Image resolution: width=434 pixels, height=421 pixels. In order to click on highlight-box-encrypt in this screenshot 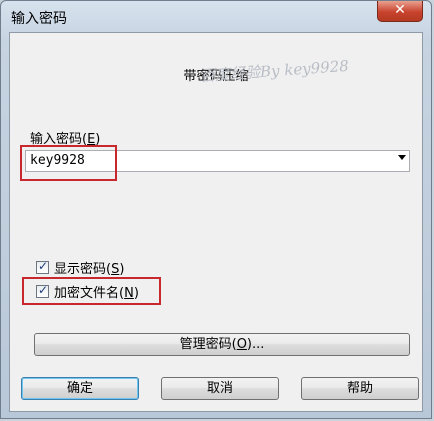, I will do `click(91, 291)`.